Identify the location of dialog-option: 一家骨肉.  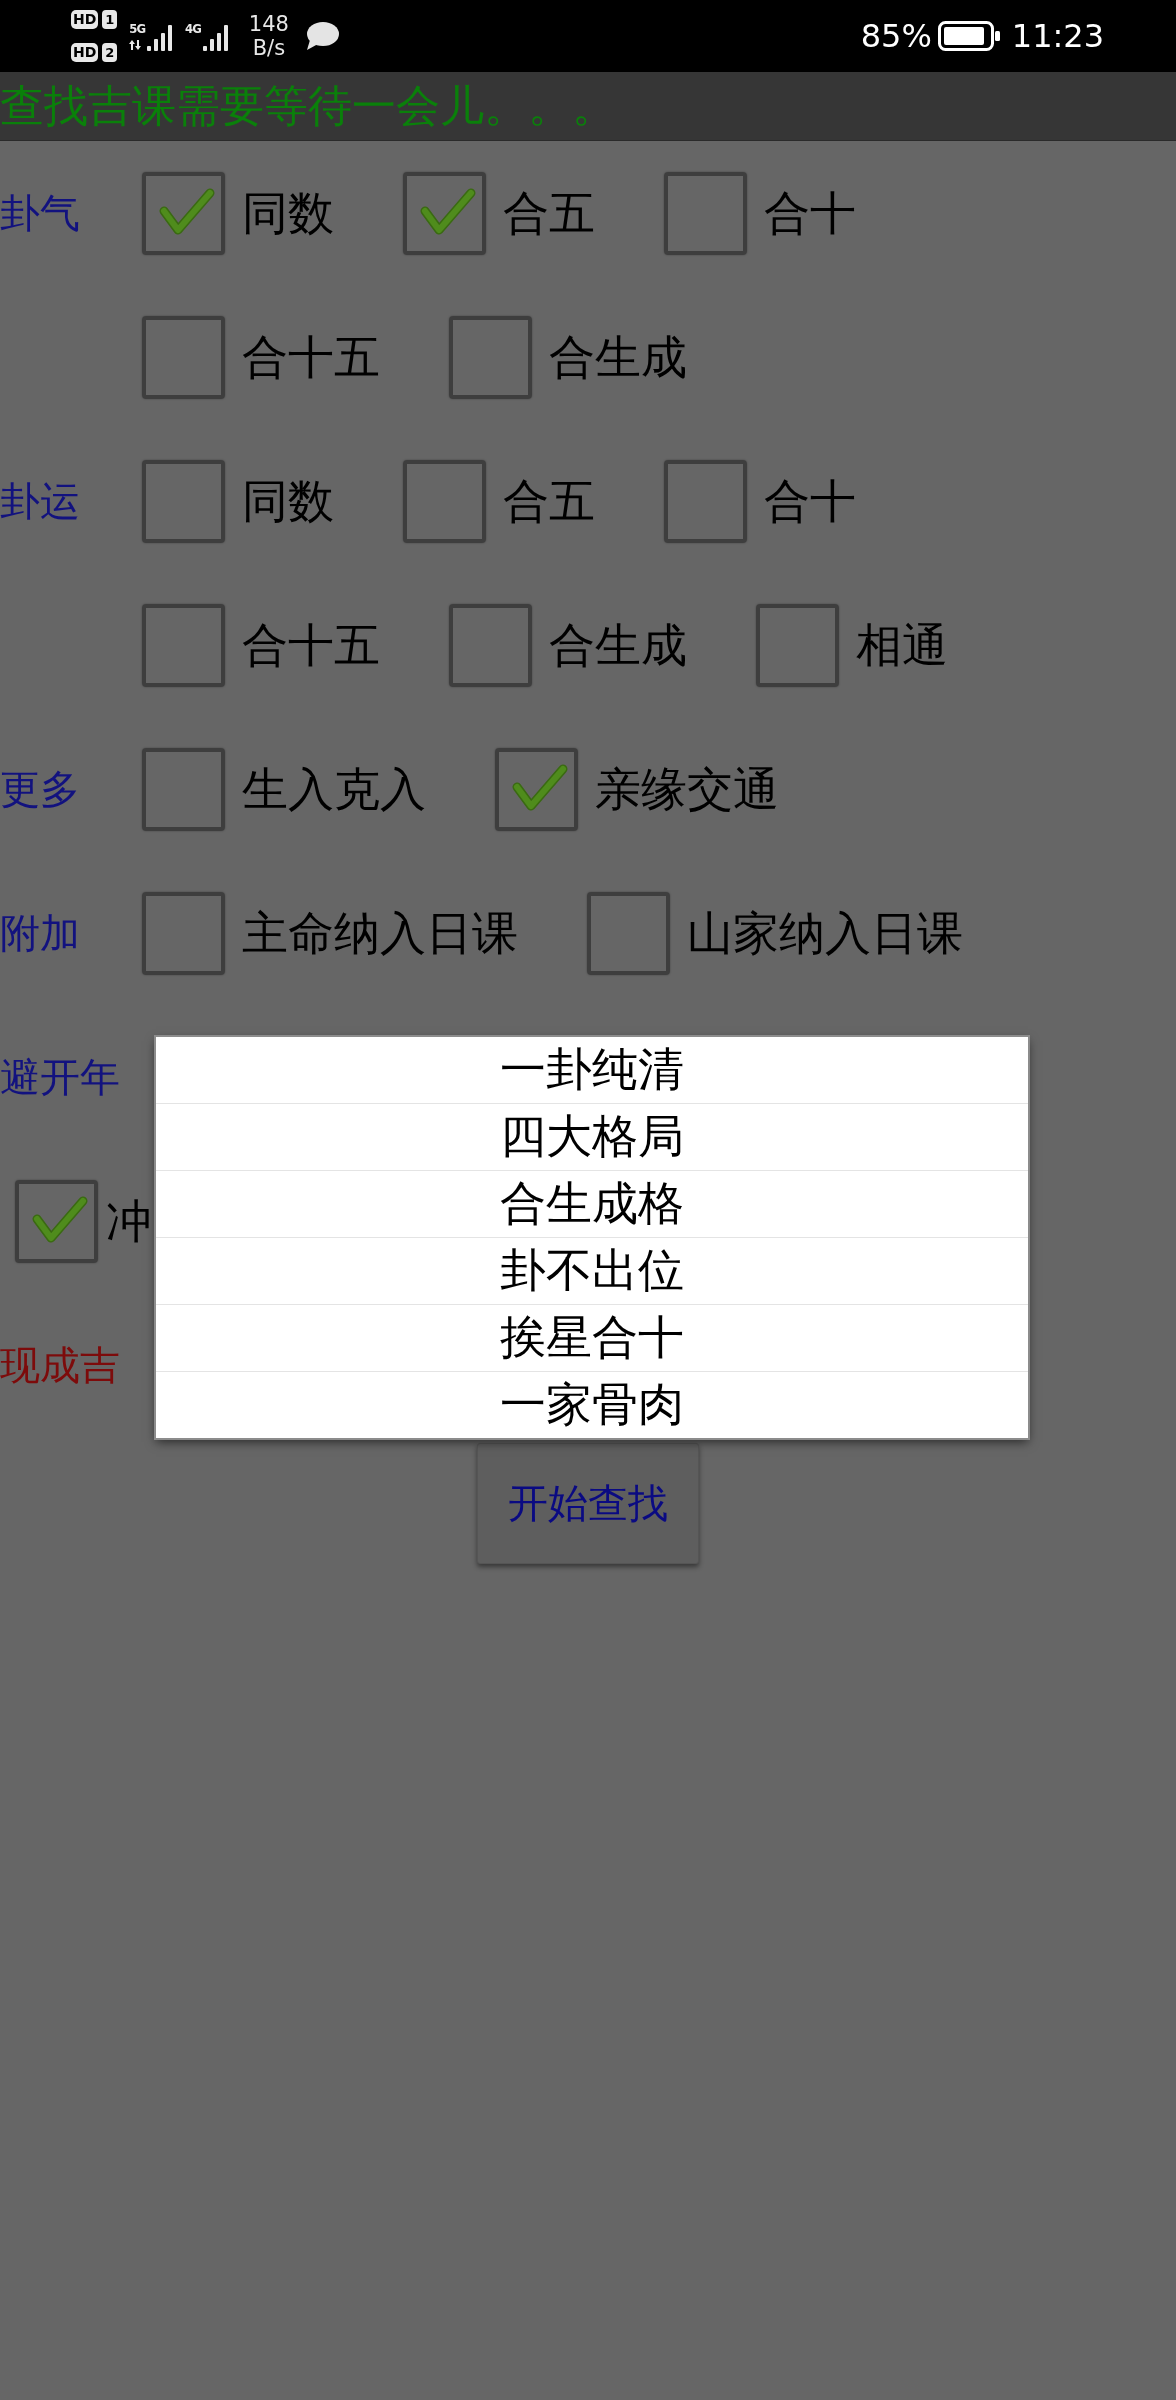
(592, 1404).